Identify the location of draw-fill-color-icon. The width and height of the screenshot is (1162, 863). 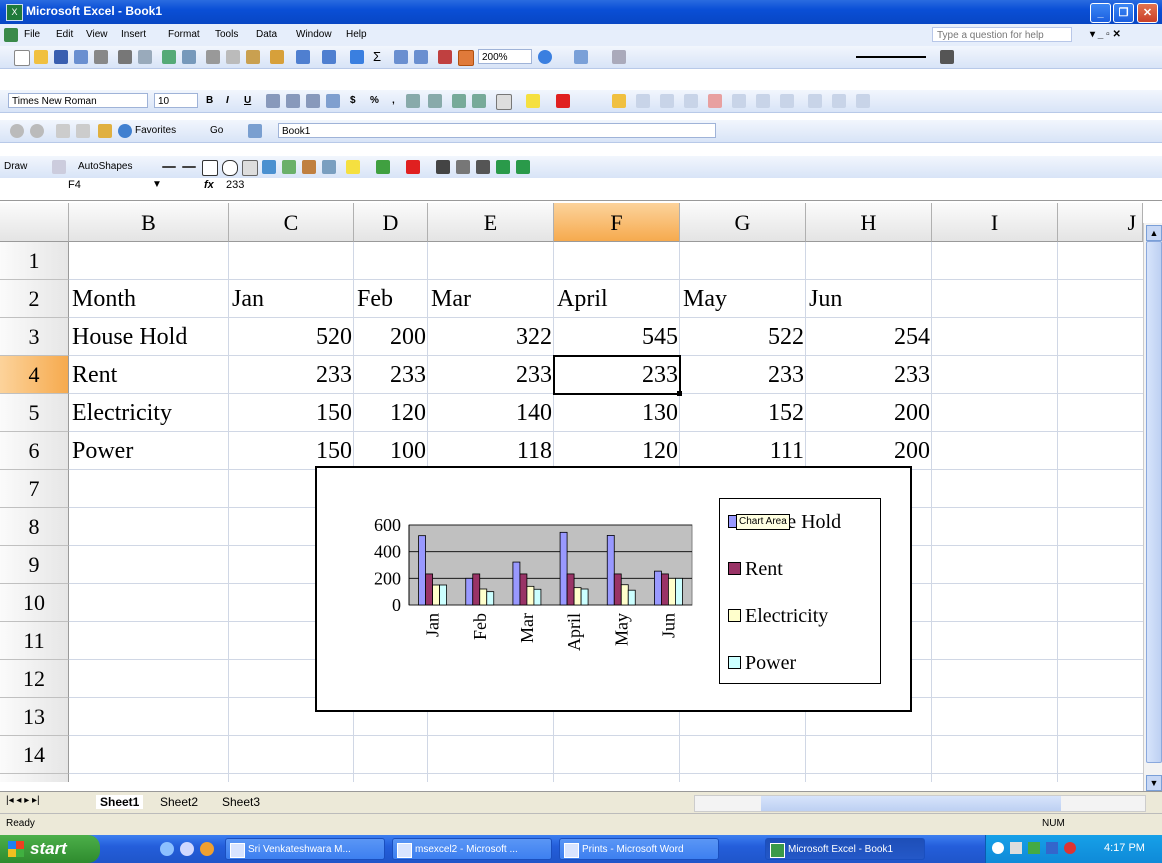
(353, 167).